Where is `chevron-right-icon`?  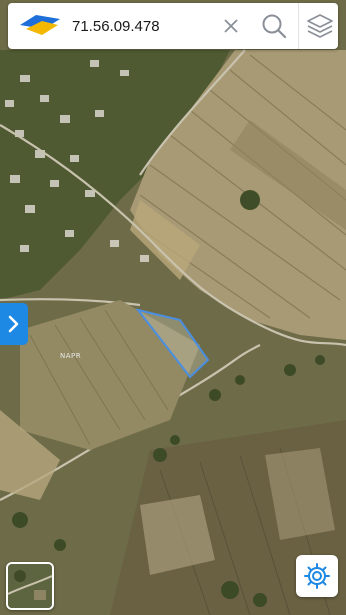 chevron-right-icon is located at coordinates (13, 324).